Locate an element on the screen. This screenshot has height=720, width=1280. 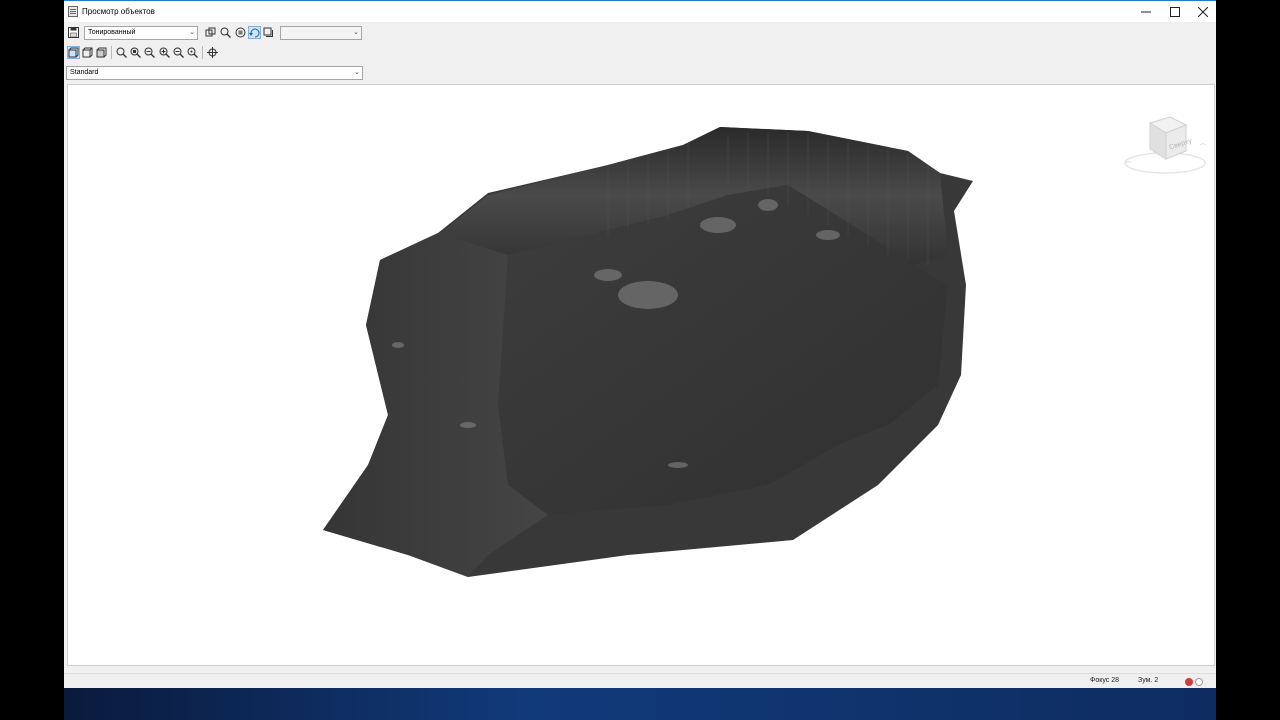
orbit-button is located at coordinates (210, 32).